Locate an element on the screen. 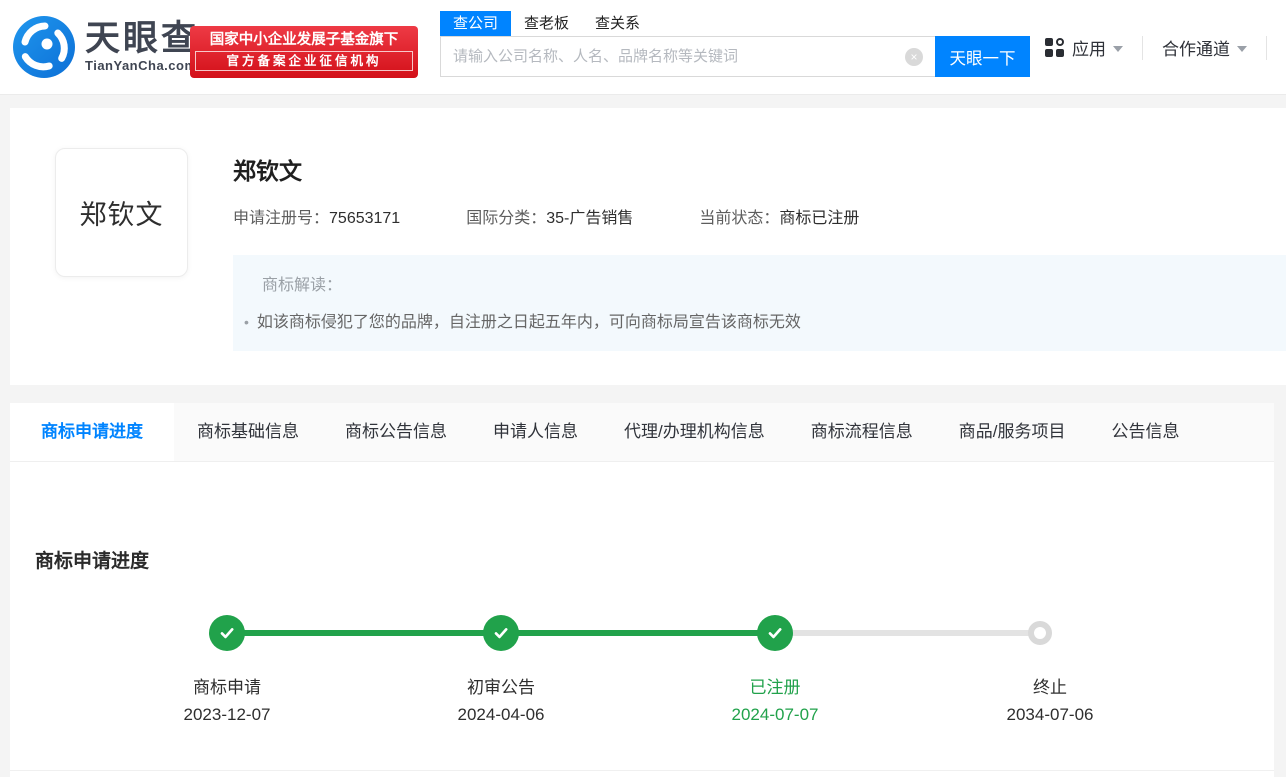 The width and height of the screenshot is (1286, 777). tab-application-progress: 商标申请进度 is located at coordinates (92, 432).